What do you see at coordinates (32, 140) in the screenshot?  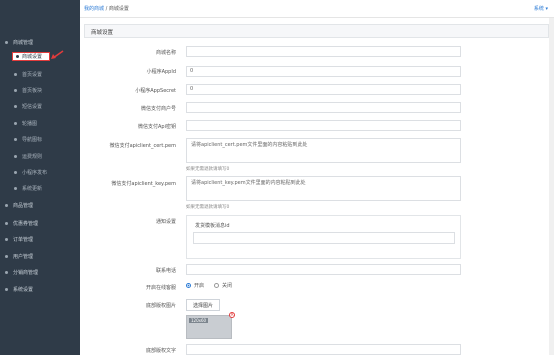 I see `sidebar-item-label: 导航图标` at bounding box center [32, 140].